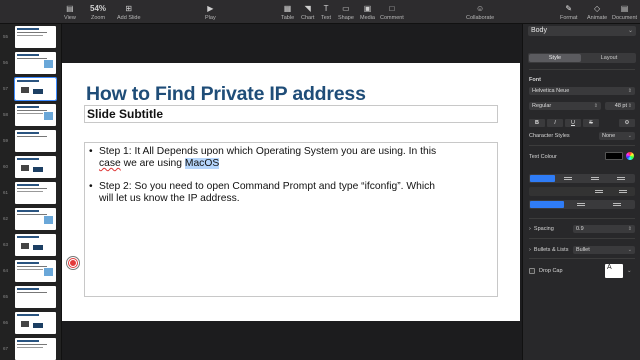 This screenshot has width=640, height=360. What do you see at coordinates (210, 12) in the screenshot?
I see `play-button: ▶ Play` at bounding box center [210, 12].